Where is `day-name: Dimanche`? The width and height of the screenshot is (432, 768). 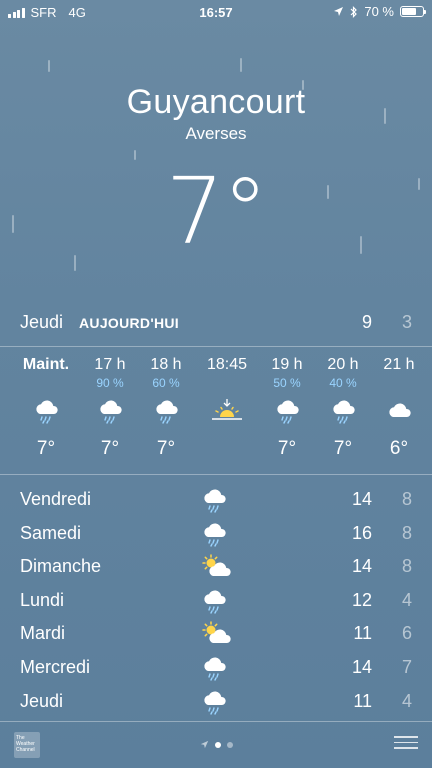 day-name: Dimanche is located at coordinates (61, 566).